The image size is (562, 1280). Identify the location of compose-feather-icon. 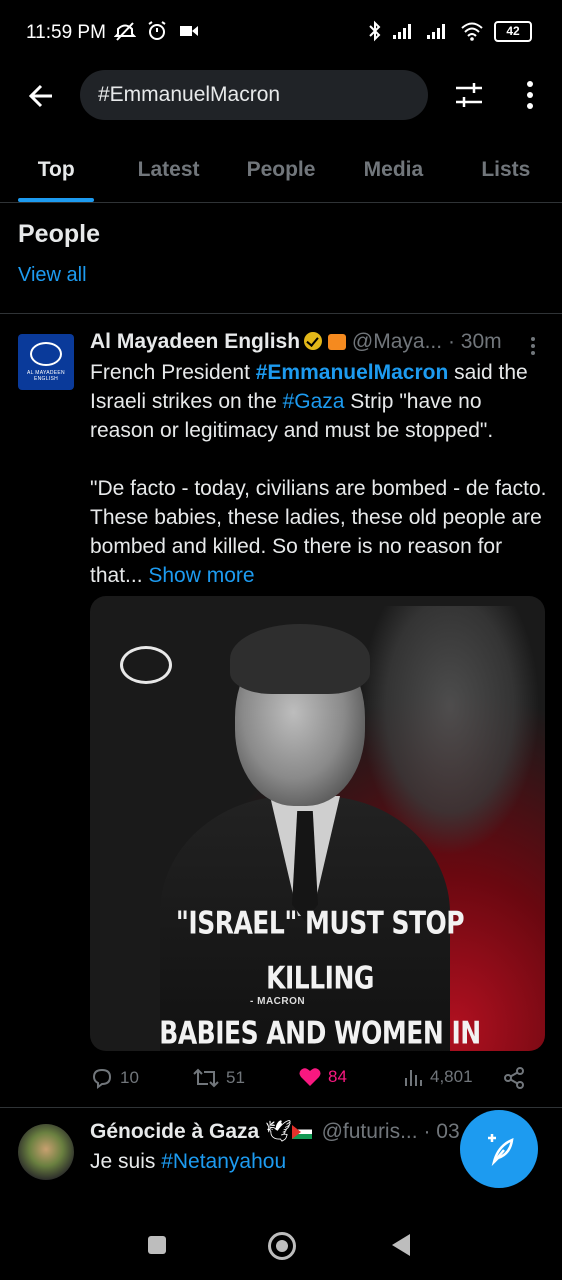
(501, 1150).